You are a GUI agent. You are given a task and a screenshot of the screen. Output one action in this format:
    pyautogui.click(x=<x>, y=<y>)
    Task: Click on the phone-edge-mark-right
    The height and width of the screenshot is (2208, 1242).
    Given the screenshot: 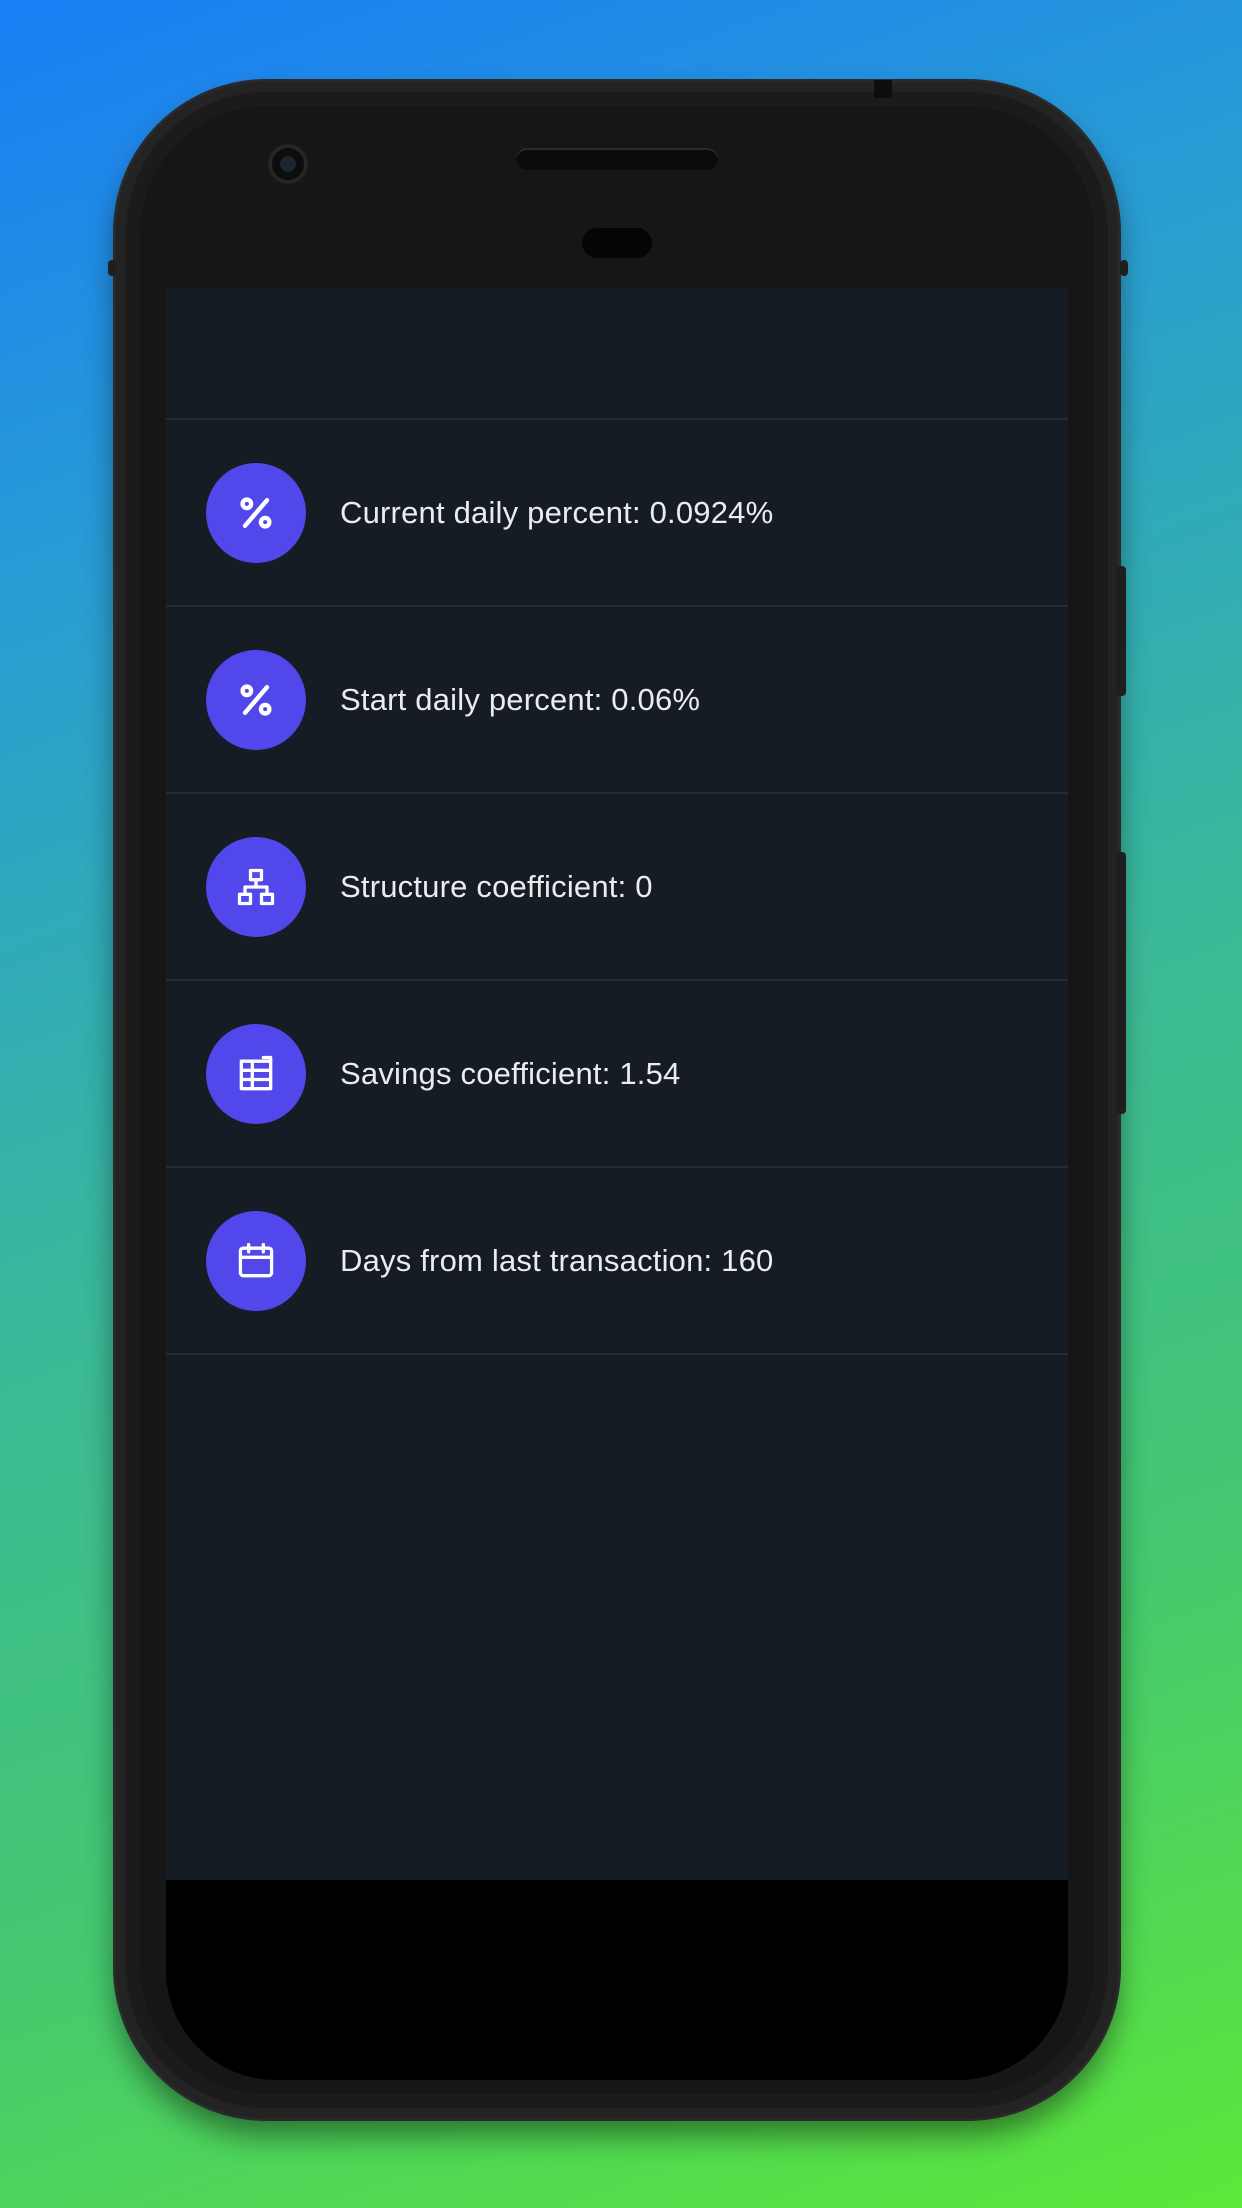 What is the action you would take?
    pyautogui.click(x=1124, y=268)
    